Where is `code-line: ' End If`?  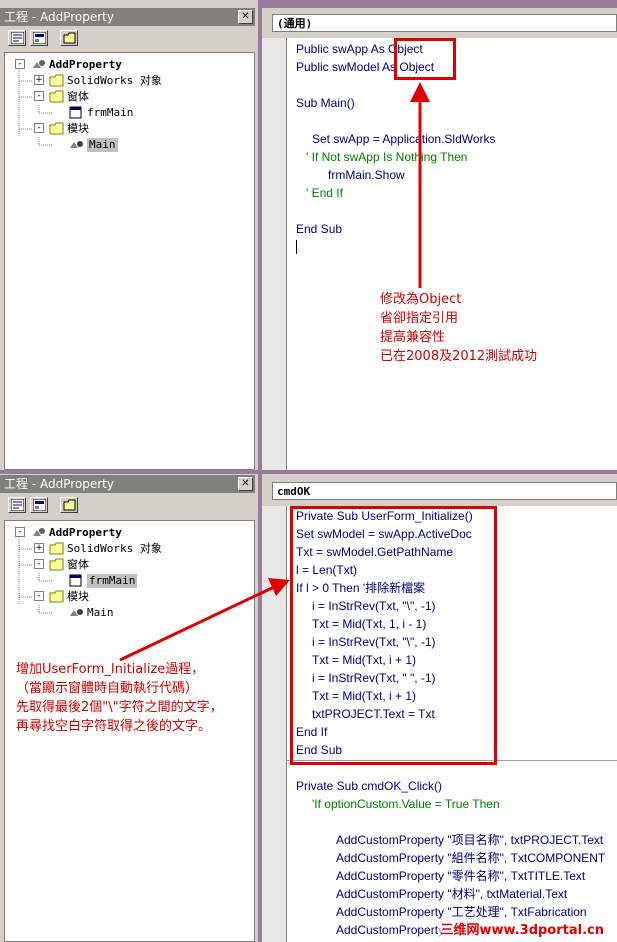
code-line: ' End If is located at coordinates (324, 193).